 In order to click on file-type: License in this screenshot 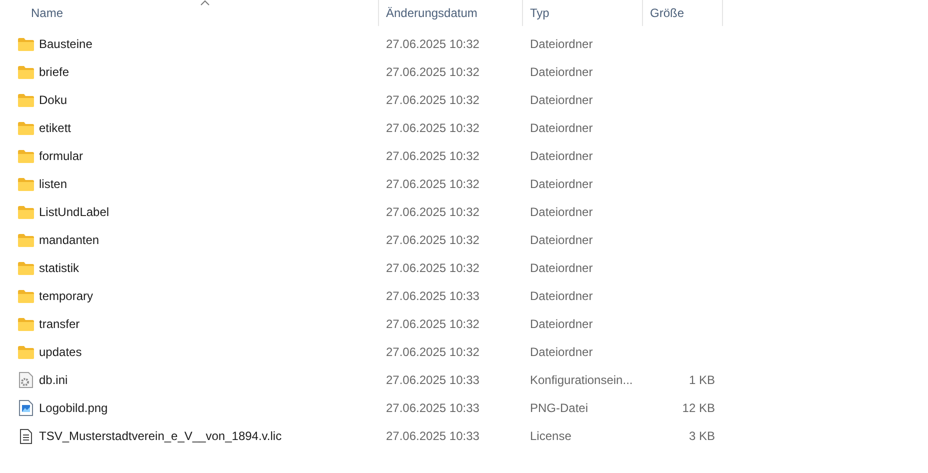, I will do `click(551, 436)`.